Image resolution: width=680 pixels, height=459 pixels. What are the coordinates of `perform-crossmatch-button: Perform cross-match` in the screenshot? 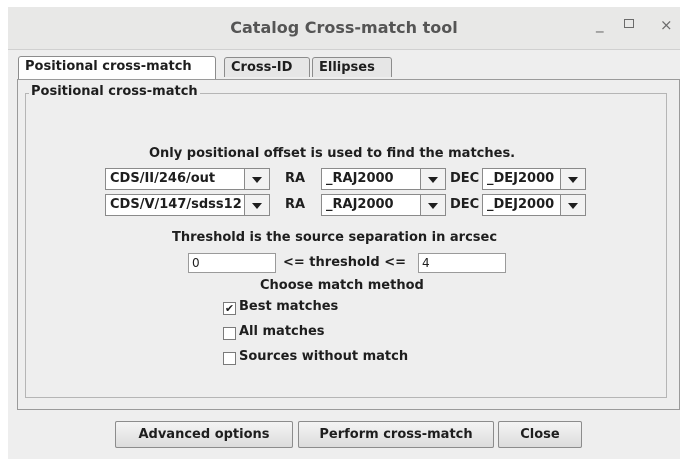 It's located at (396, 434).